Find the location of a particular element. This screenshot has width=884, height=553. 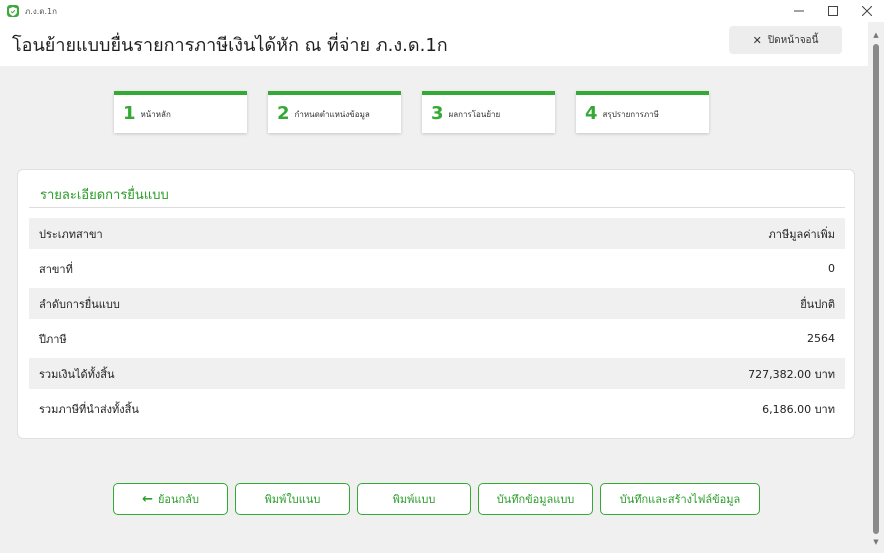

step-number: 1 is located at coordinates (129, 113).